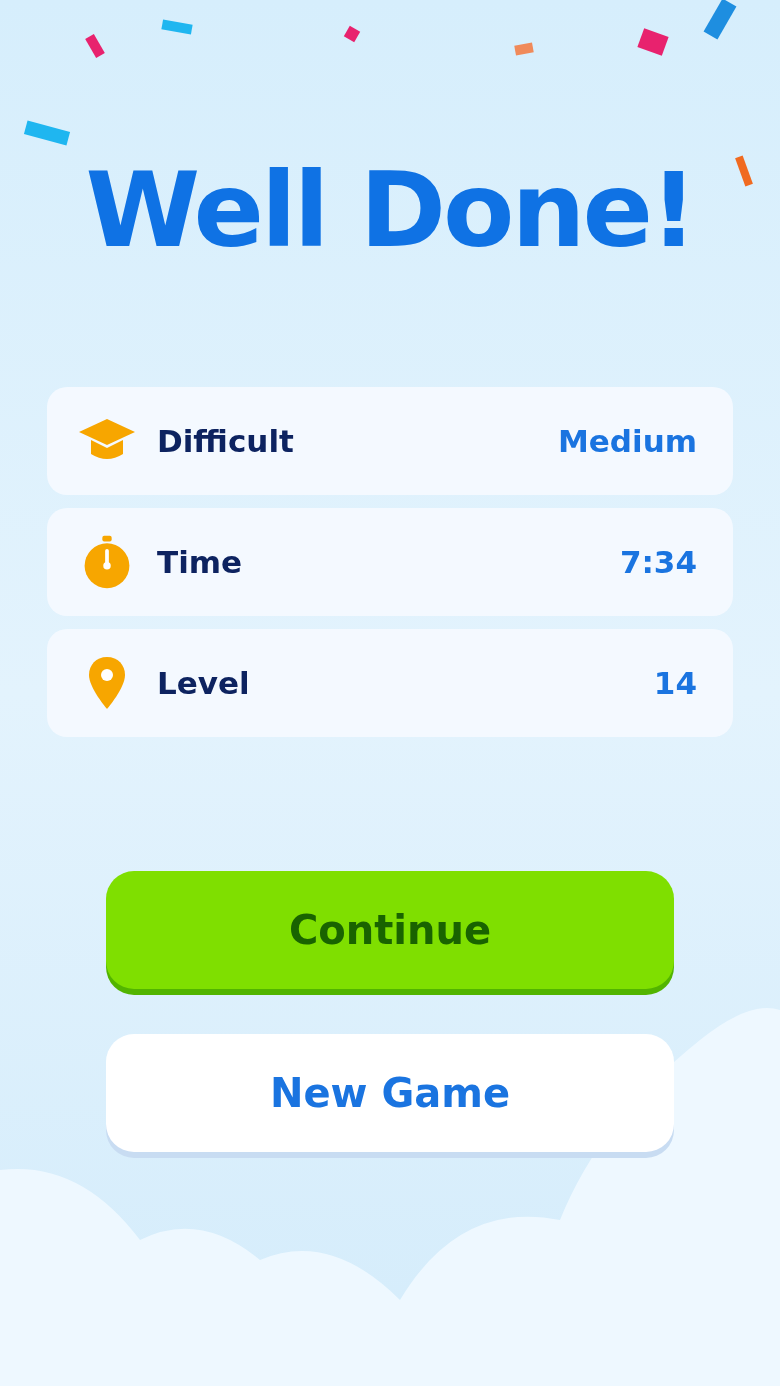 This screenshot has width=780, height=1386. What do you see at coordinates (675, 683) in the screenshot?
I see `stat-value: 14` at bounding box center [675, 683].